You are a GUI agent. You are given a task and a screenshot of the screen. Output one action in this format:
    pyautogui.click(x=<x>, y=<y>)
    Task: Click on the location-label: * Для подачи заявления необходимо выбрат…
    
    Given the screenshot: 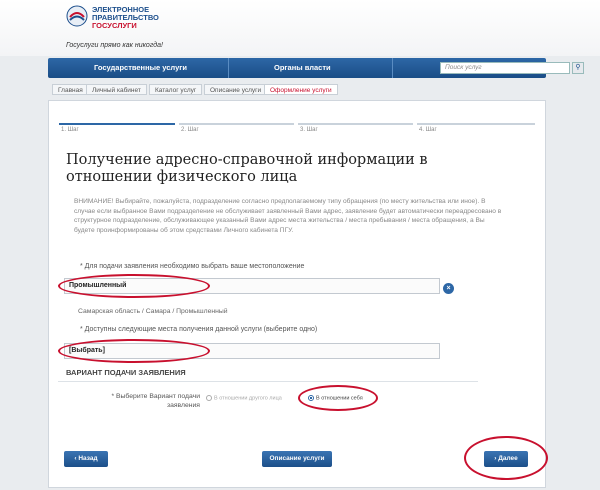 What is the action you would take?
    pyautogui.click(x=192, y=266)
    